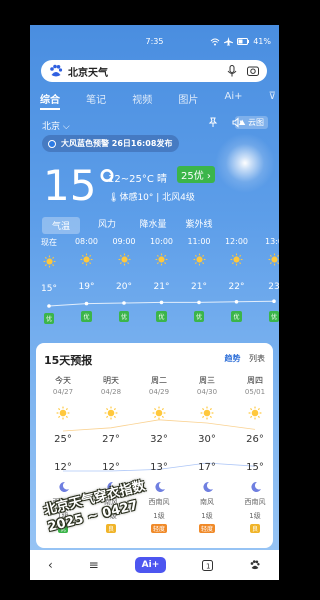 The height and width of the screenshot is (600, 320). I want to click on filter-icon: ⊽, so click(272, 100).